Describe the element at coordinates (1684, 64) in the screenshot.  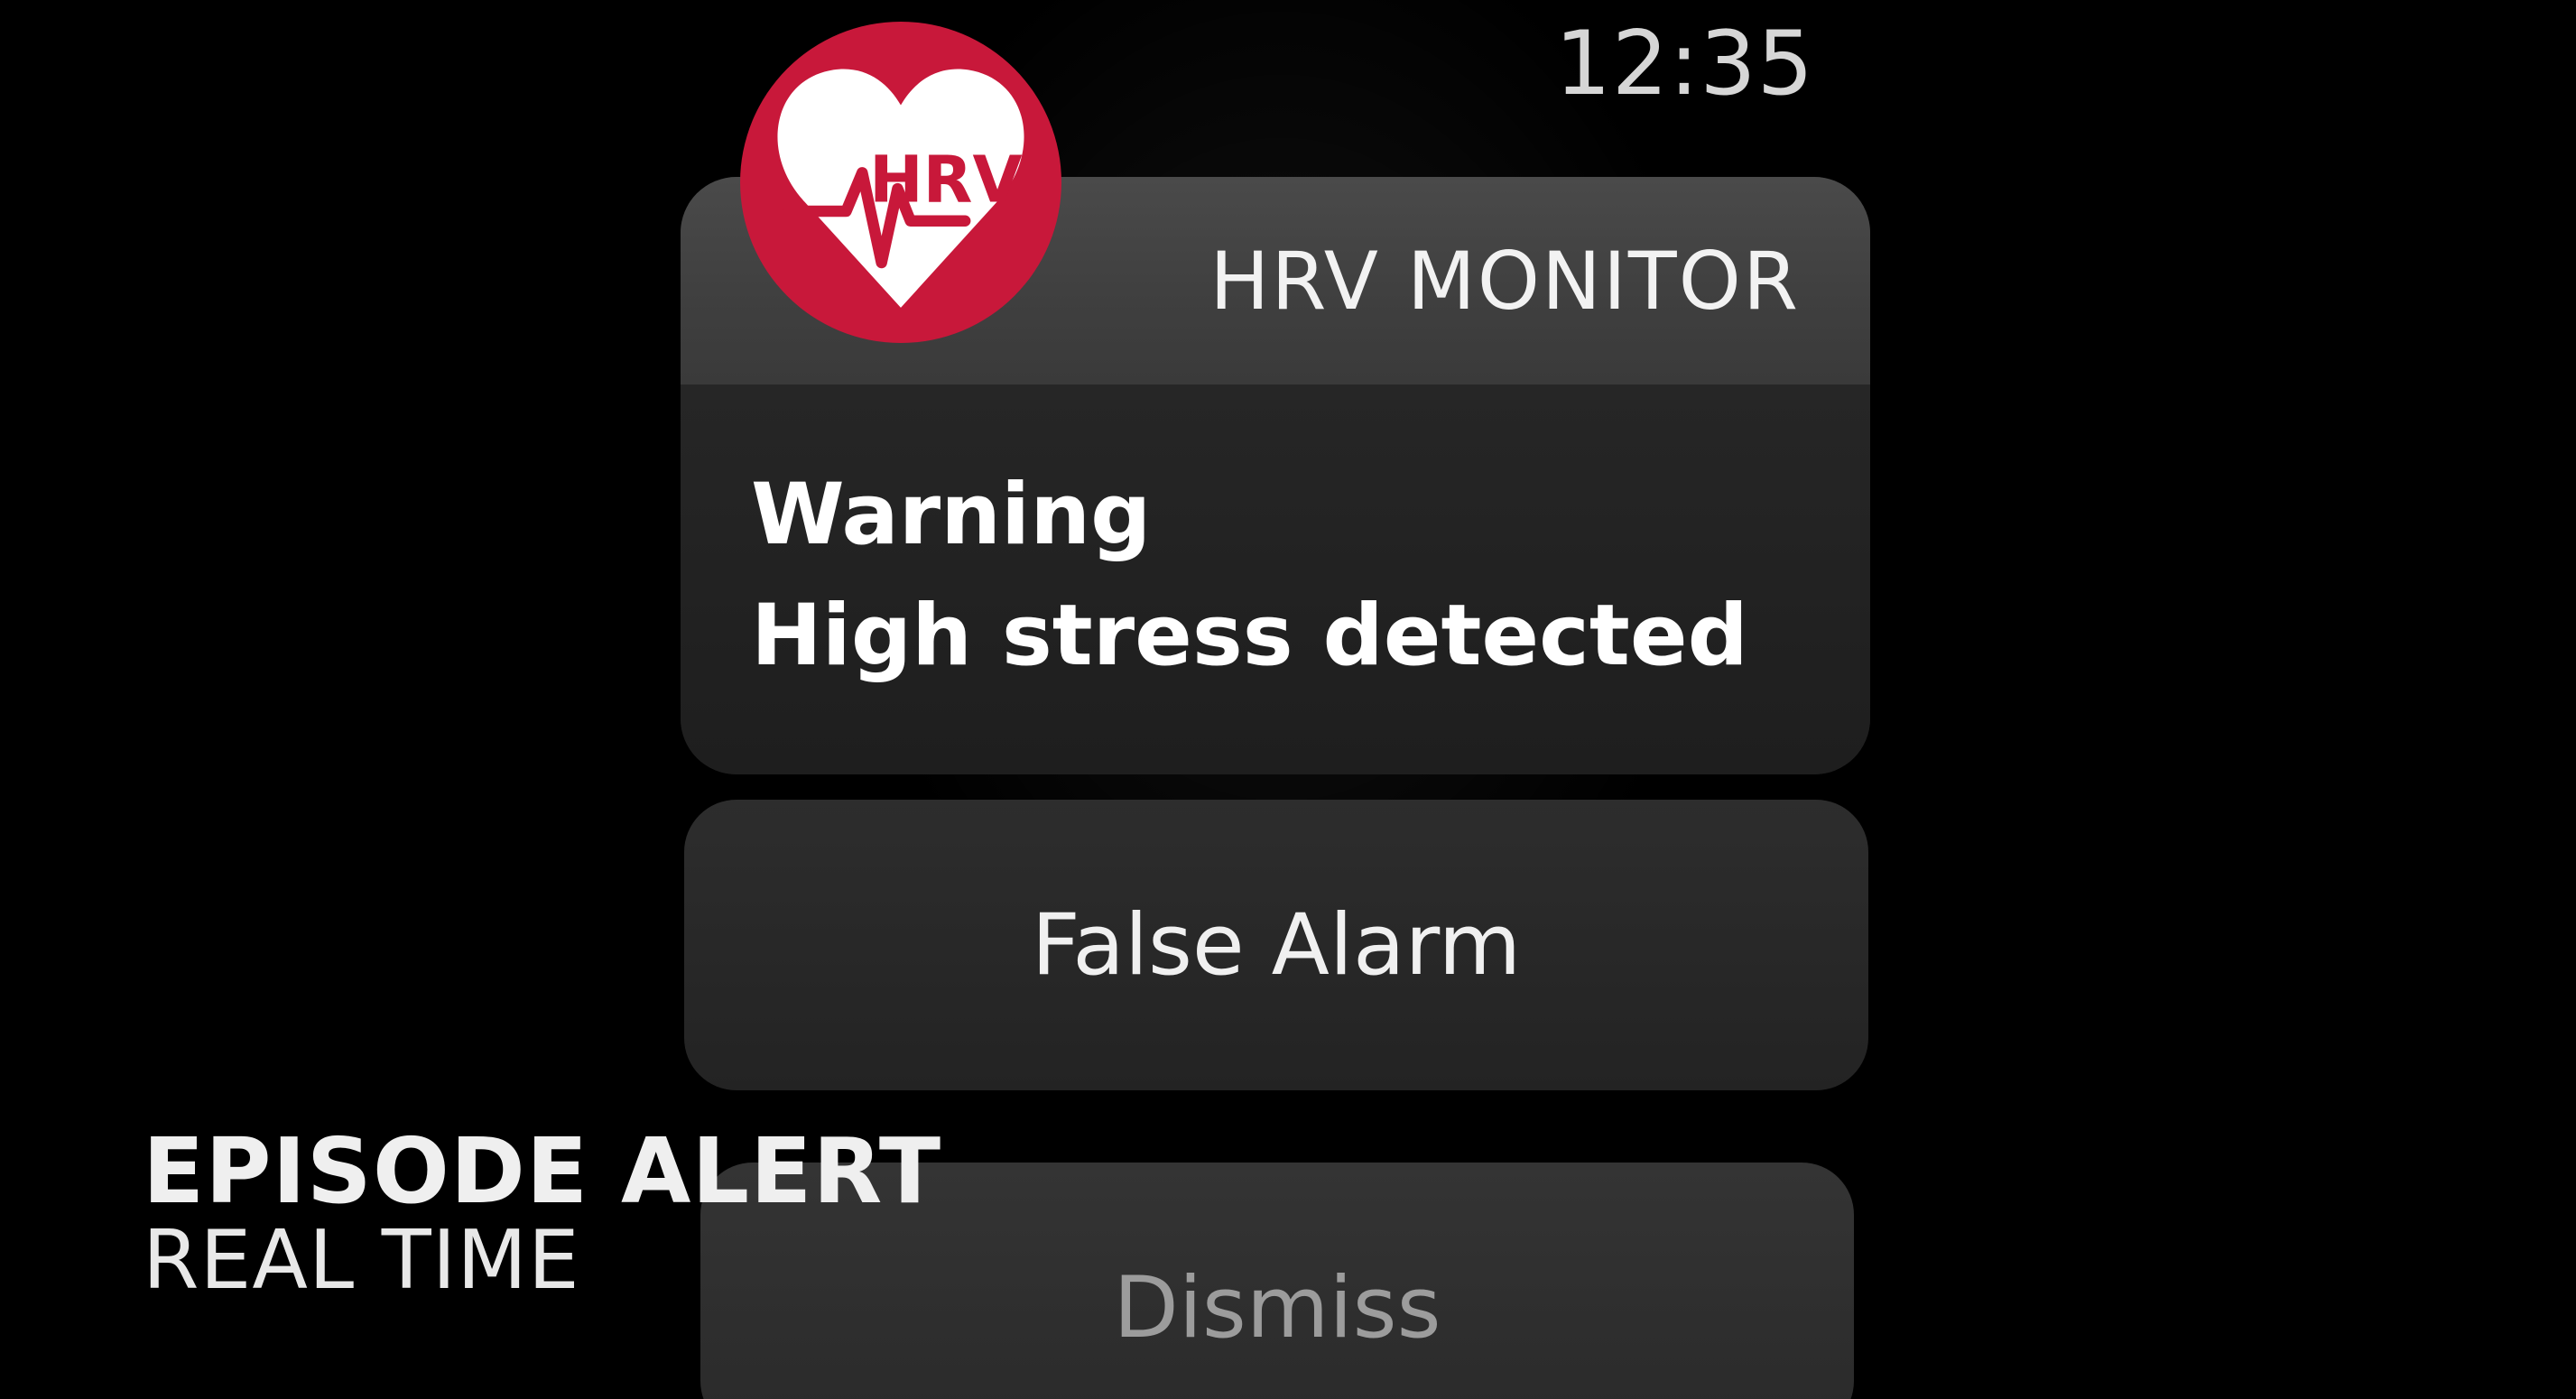
I see `status-time: 12:35` at that location.